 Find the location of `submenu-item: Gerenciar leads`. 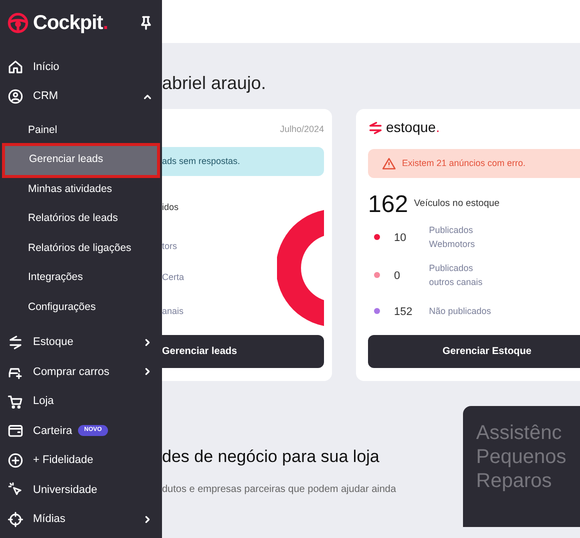

submenu-item: Gerenciar leads is located at coordinates (81, 160).